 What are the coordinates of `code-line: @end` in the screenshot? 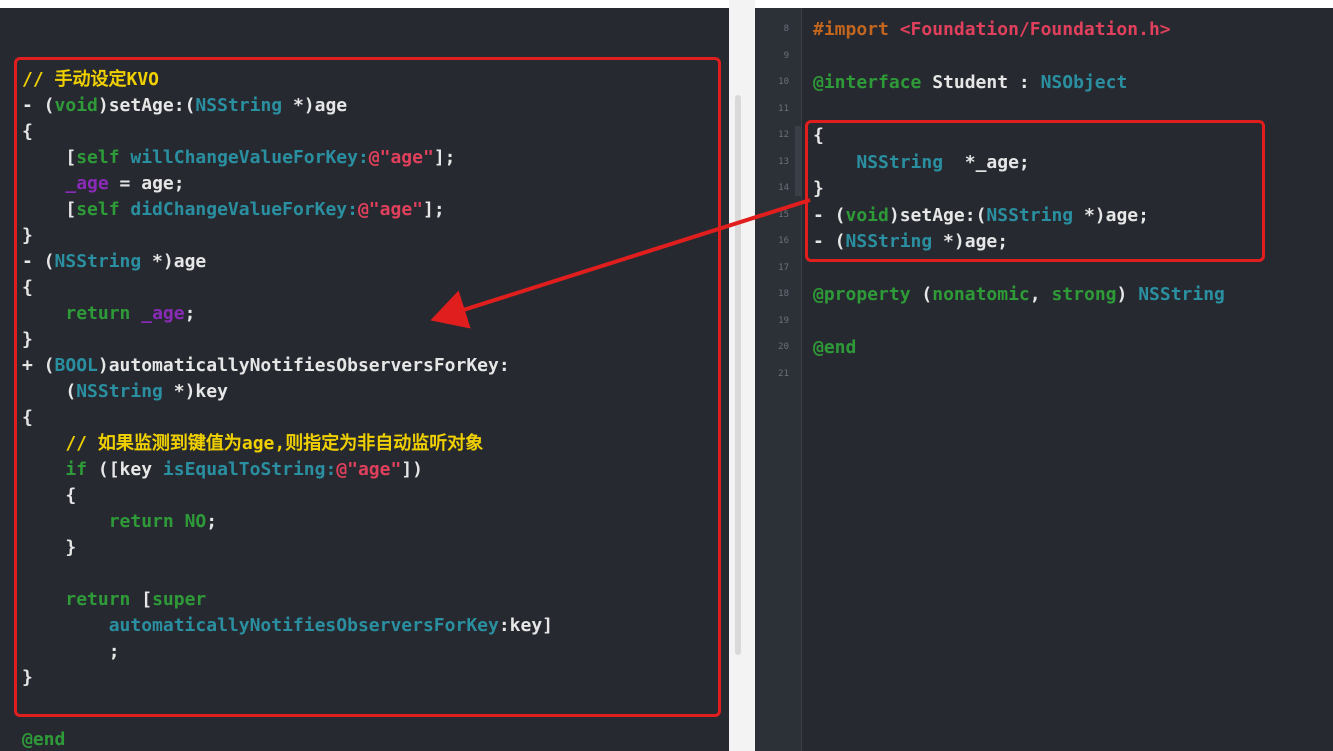 It's located at (834, 348).